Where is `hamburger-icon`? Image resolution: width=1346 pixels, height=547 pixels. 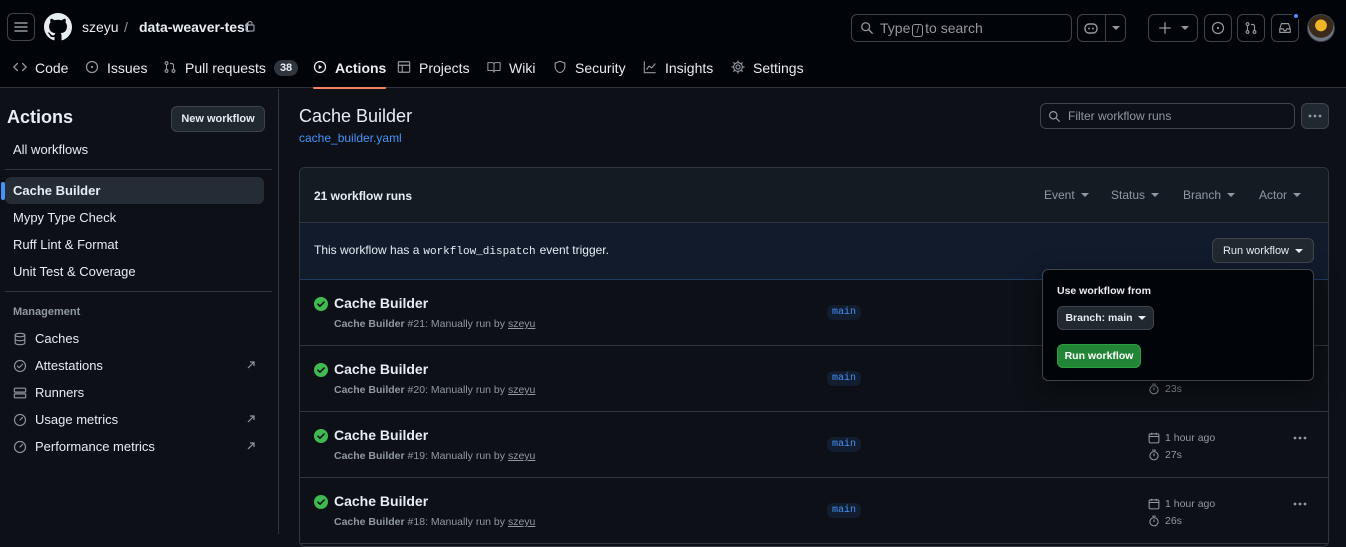
hamburger-icon is located at coordinates (21, 27).